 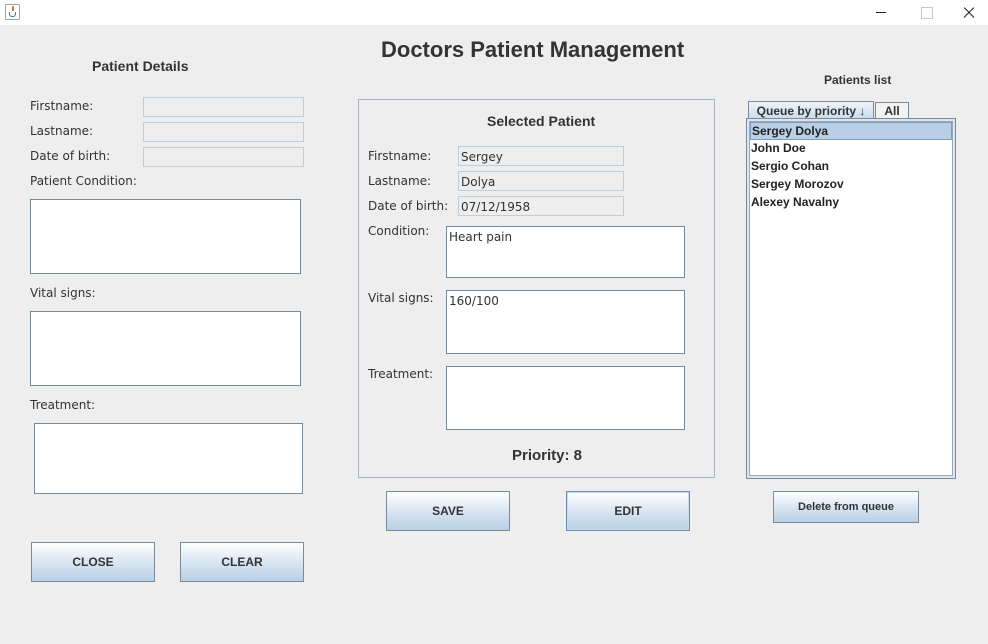 What do you see at coordinates (401, 374) in the screenshot?
I see `sp-treatment-label: Treatment:` at bounding box center [401, 374].